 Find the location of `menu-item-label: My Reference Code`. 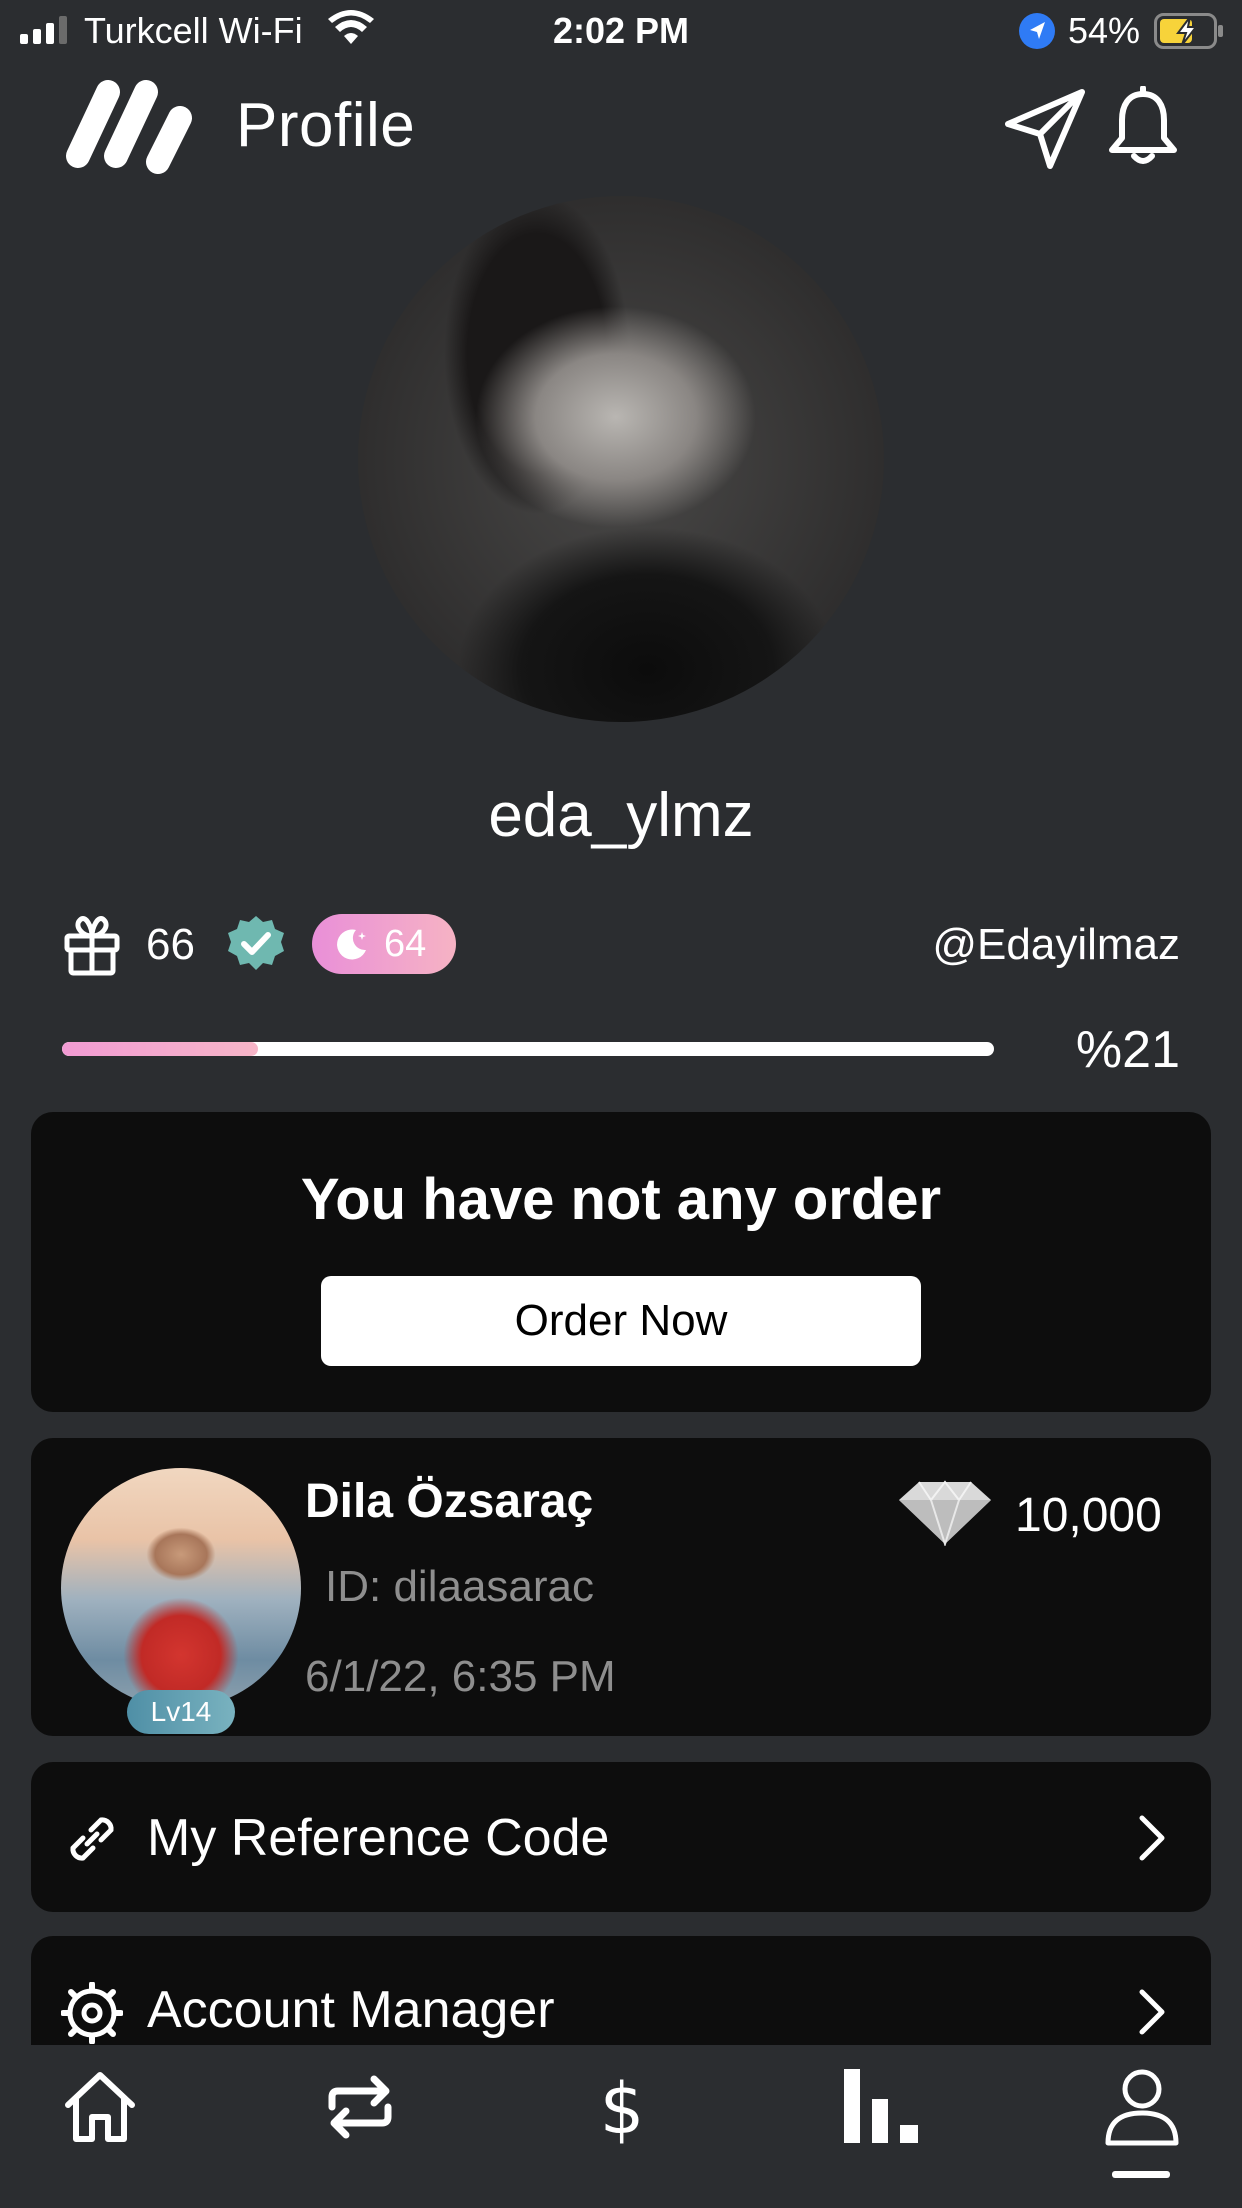

menu-item-label: My Reference Code is located at coordinates (378, 1838).